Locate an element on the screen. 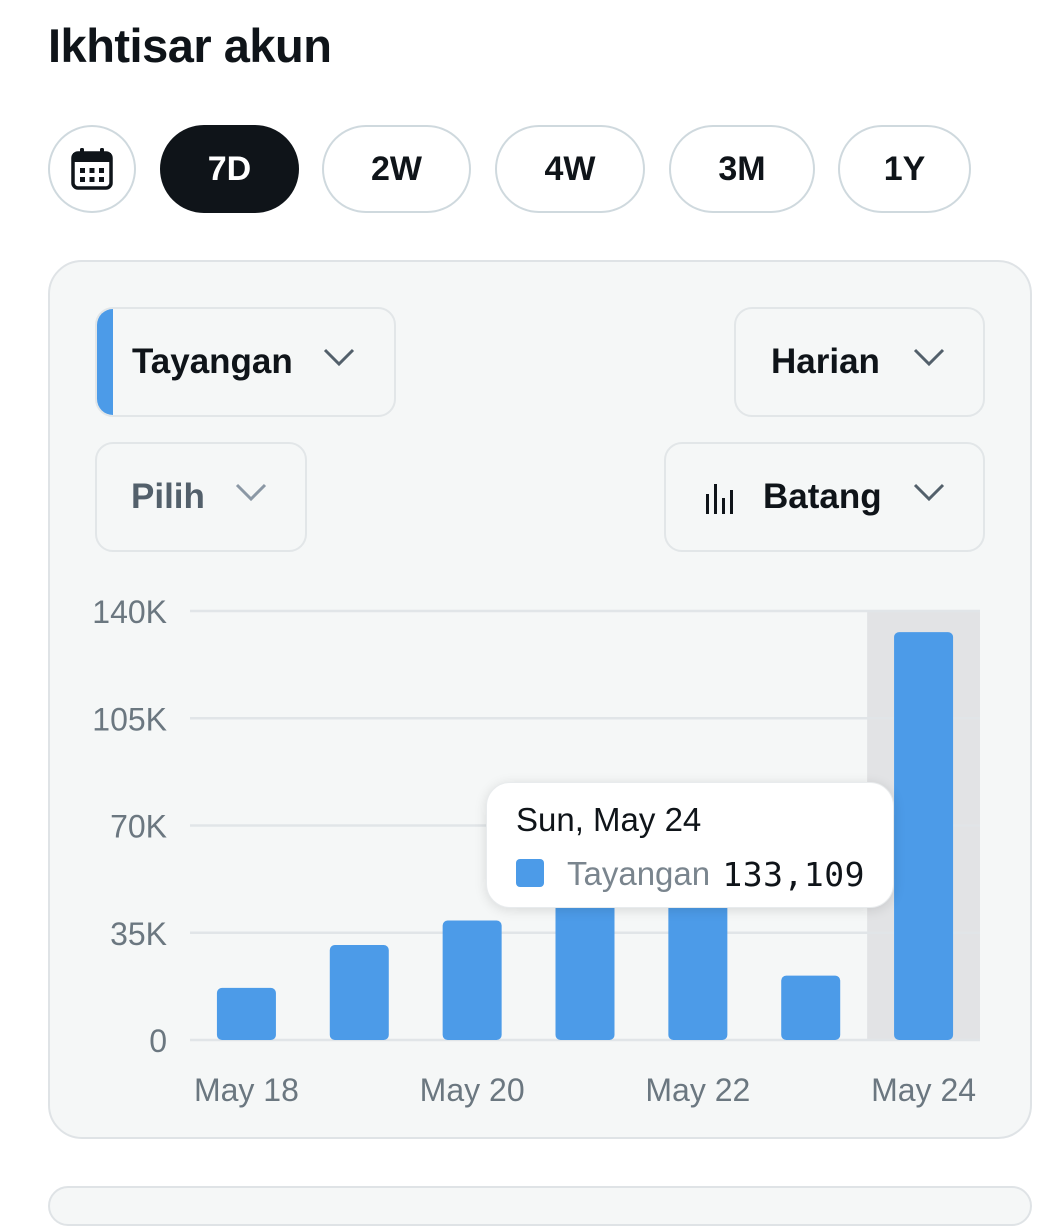 The image size is (1063, 1226). range-7d-button: 7D is located at coordinates (229, 169).